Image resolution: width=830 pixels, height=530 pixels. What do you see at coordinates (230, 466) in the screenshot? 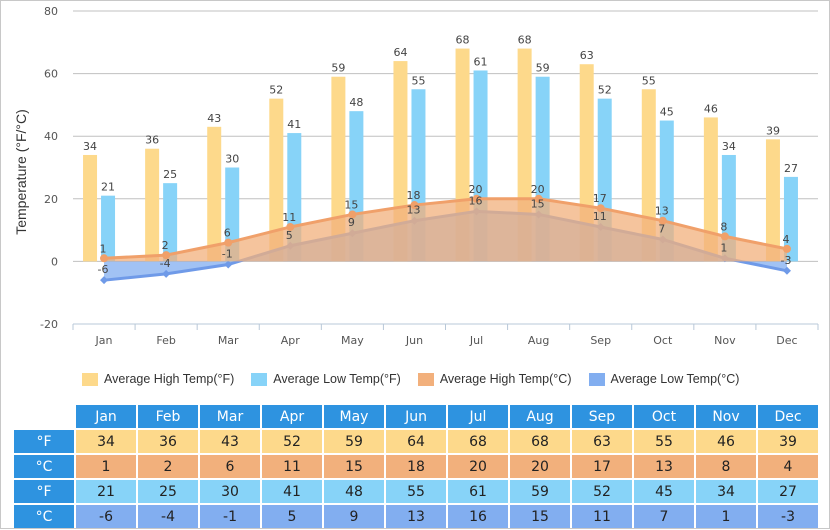
I see `table-value-cell: 6` at bounding box center [230, 466].